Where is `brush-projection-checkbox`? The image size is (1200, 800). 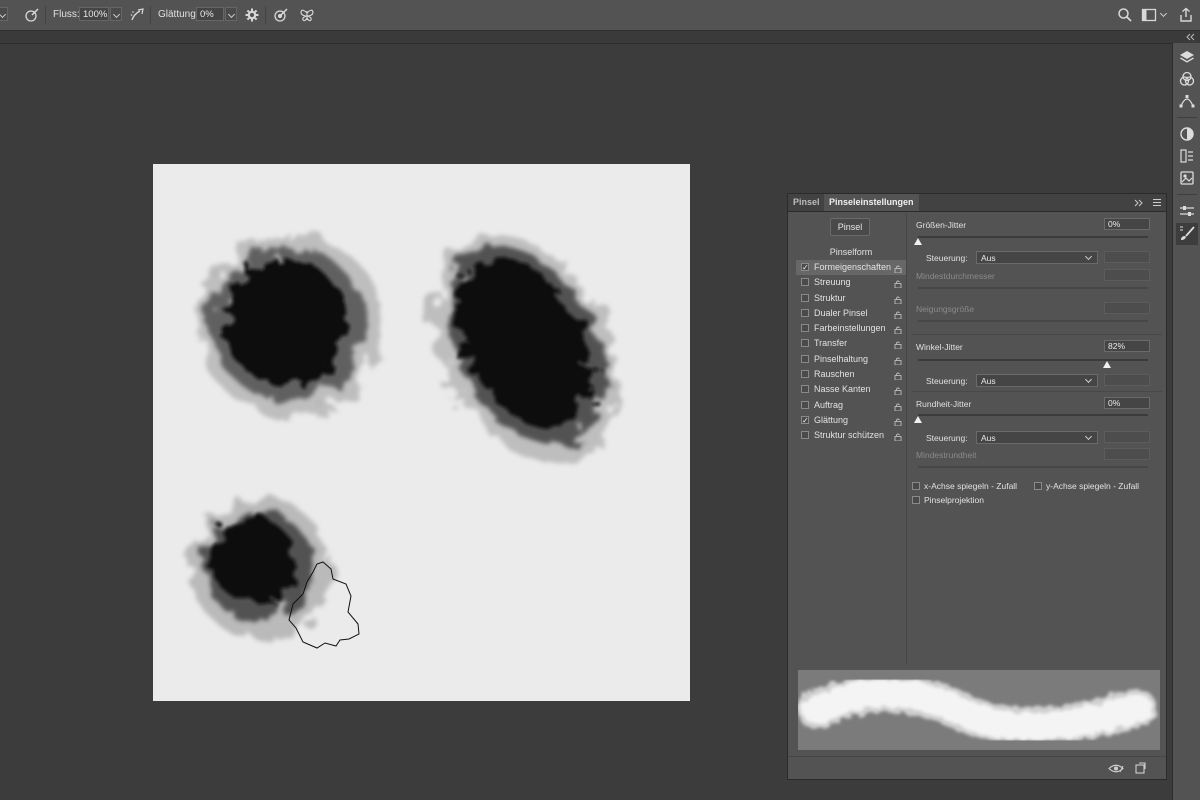
brush-projection-checkbox is located at coordinates (916, 500).